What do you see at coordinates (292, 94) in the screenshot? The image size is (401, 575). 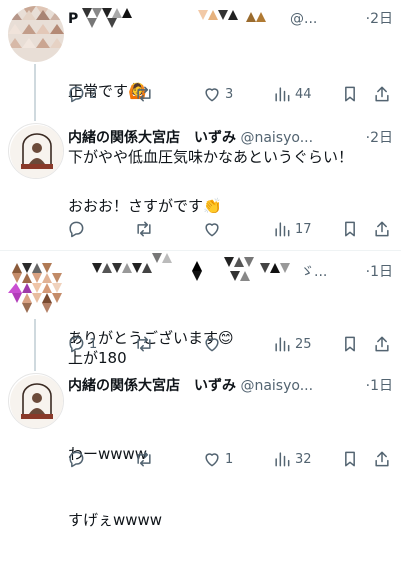 I see `views-button: 44` at bounding box center [292, 94].